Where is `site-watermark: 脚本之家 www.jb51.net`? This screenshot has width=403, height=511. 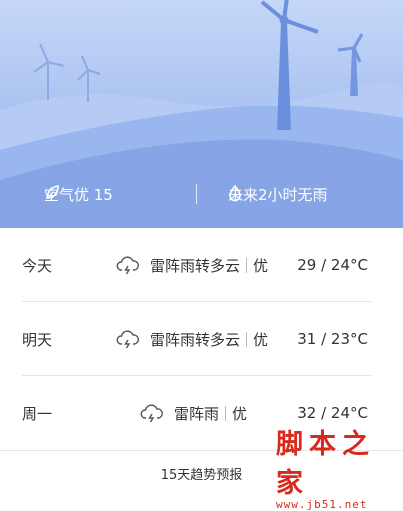 site-watermark: 脚本之家 www.jb51.net is located at coordinates (339, 466).